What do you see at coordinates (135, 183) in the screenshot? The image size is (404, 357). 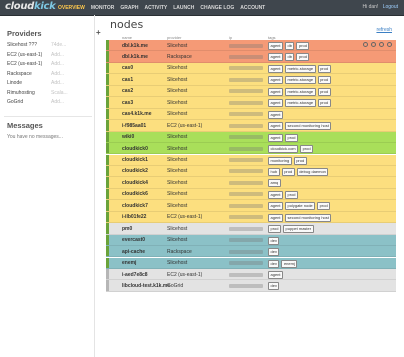 I see `node-name: cloudkick4` at bounding box center [135, 183].